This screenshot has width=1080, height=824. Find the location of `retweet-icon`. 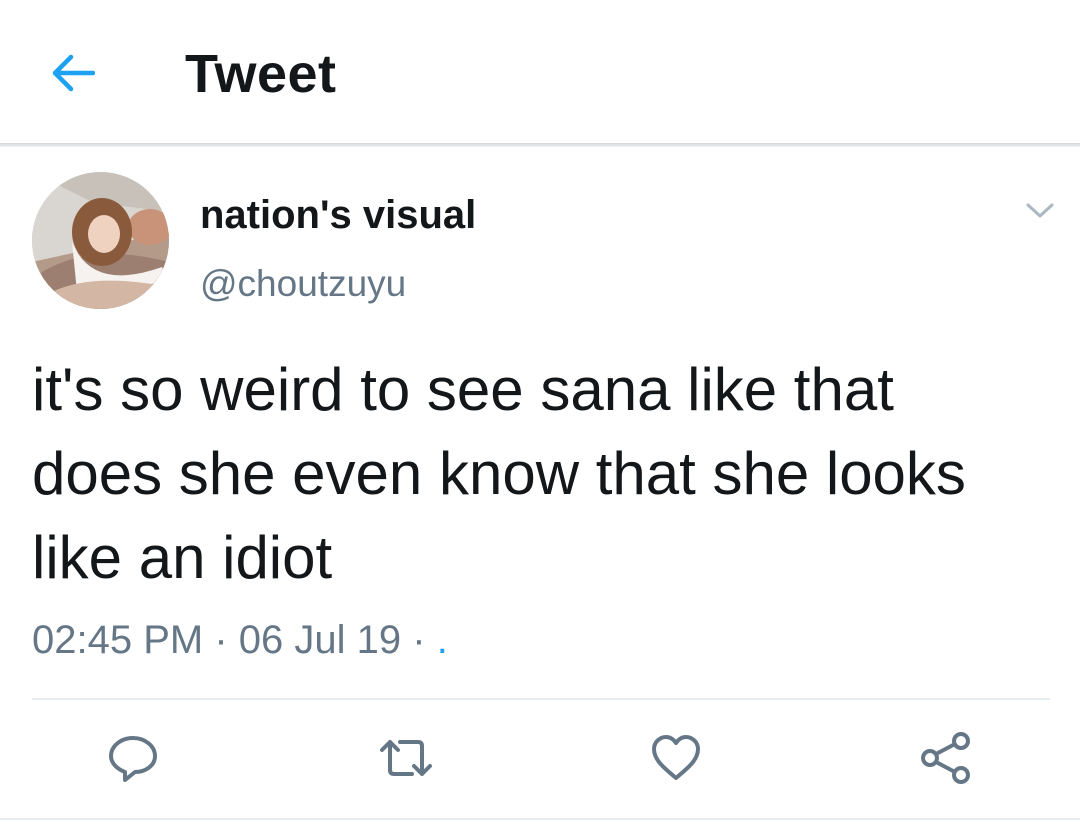

retweet-icon is located at coordinates (406, 758).